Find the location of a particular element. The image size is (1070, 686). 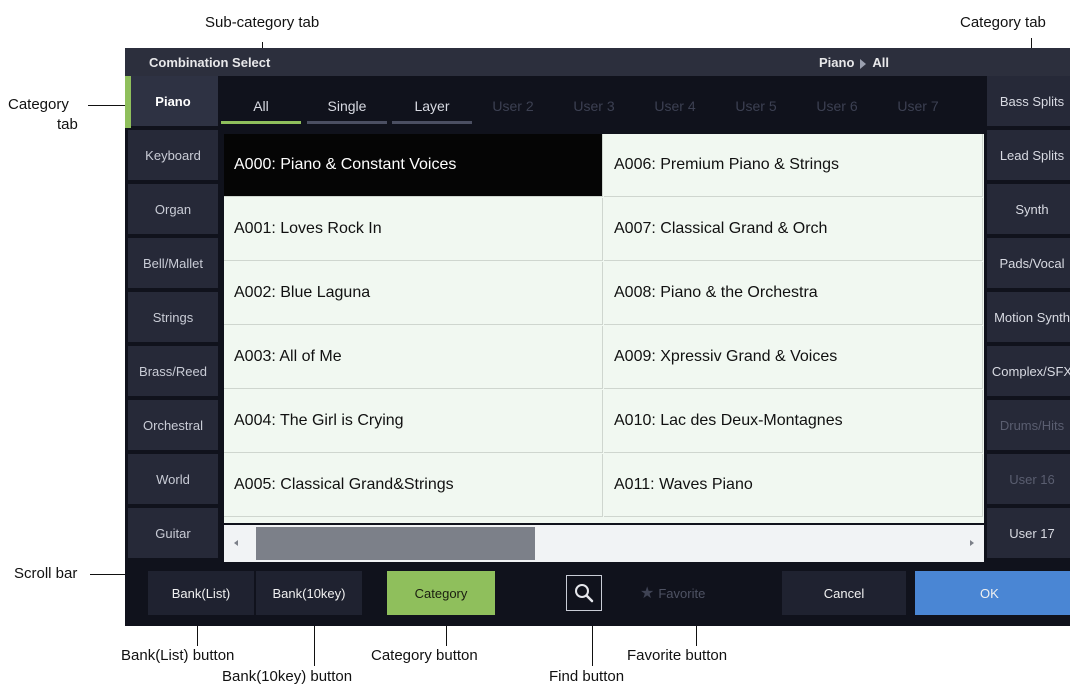

list-item: A007: Classical Grand & Orch is located at coordinates (793, 229).